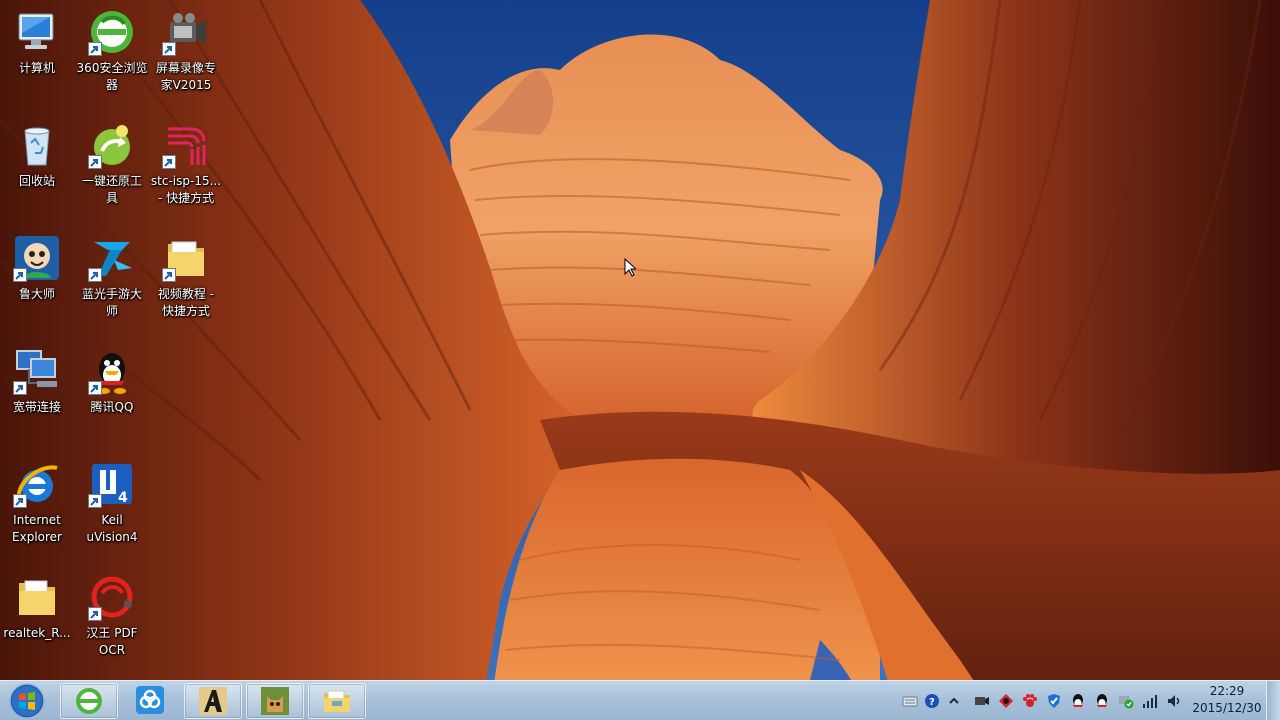  I want to click on taskbar-item-altium-designer, so click(213, 701).